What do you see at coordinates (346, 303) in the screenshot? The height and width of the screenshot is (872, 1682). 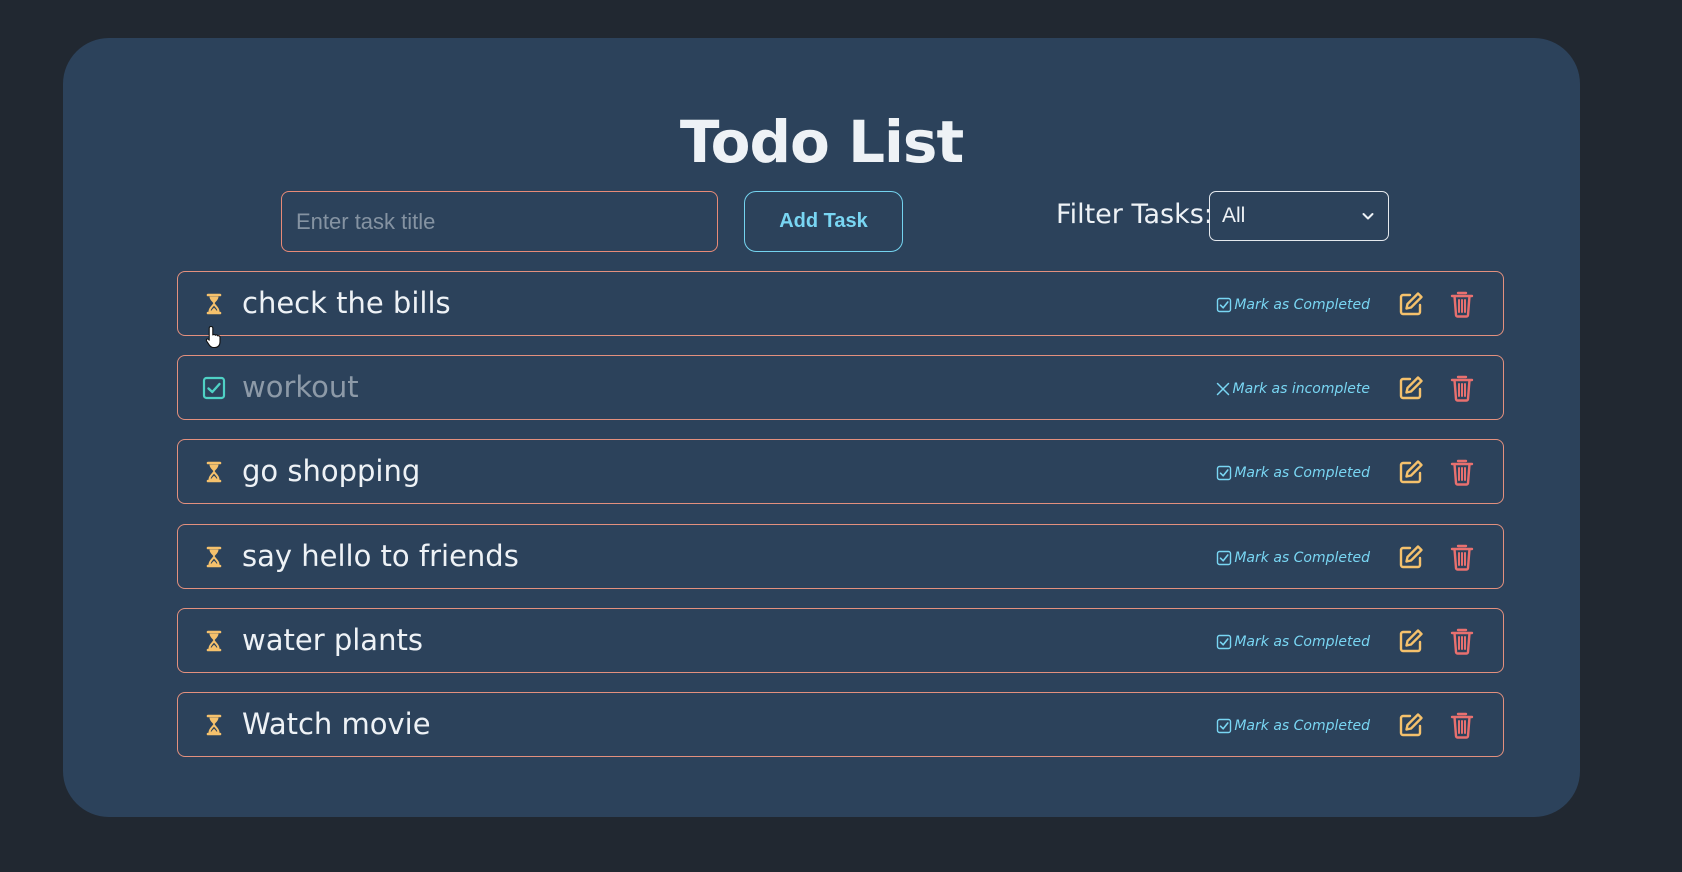 I see `task-title: check the bills` at bounding box center [346, 303].